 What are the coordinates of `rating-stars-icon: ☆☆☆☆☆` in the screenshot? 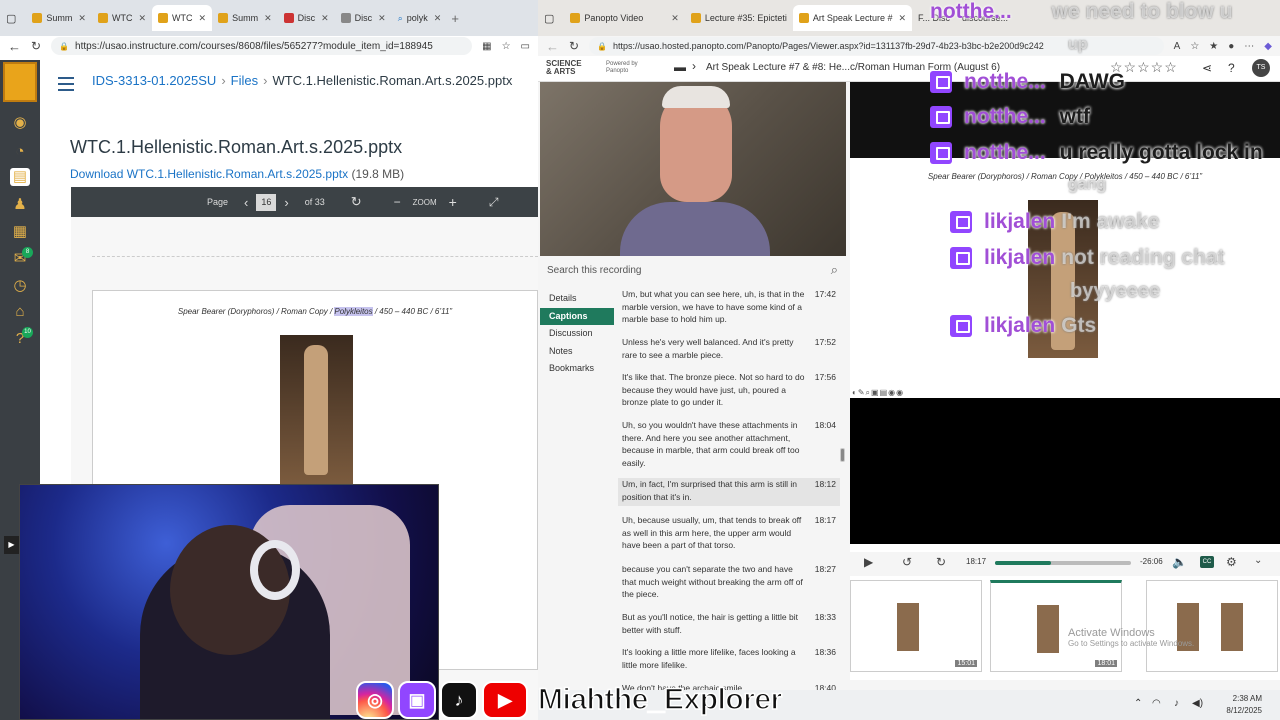 It's located at (1144, 67).